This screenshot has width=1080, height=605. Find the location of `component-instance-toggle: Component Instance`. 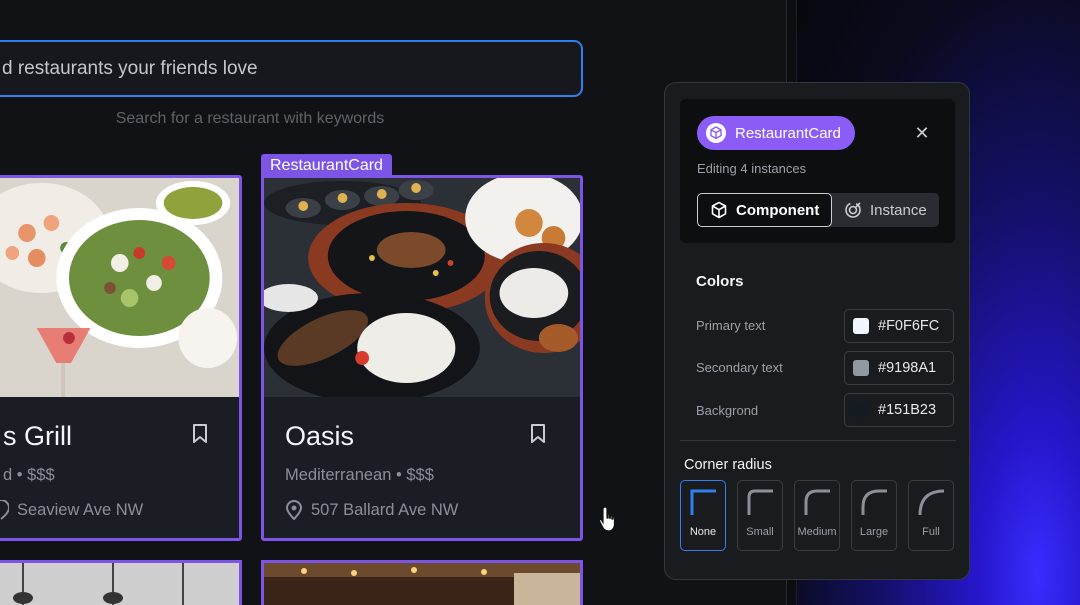

component-instance-toggle: Component Instance is located at coordinates (818, 210).